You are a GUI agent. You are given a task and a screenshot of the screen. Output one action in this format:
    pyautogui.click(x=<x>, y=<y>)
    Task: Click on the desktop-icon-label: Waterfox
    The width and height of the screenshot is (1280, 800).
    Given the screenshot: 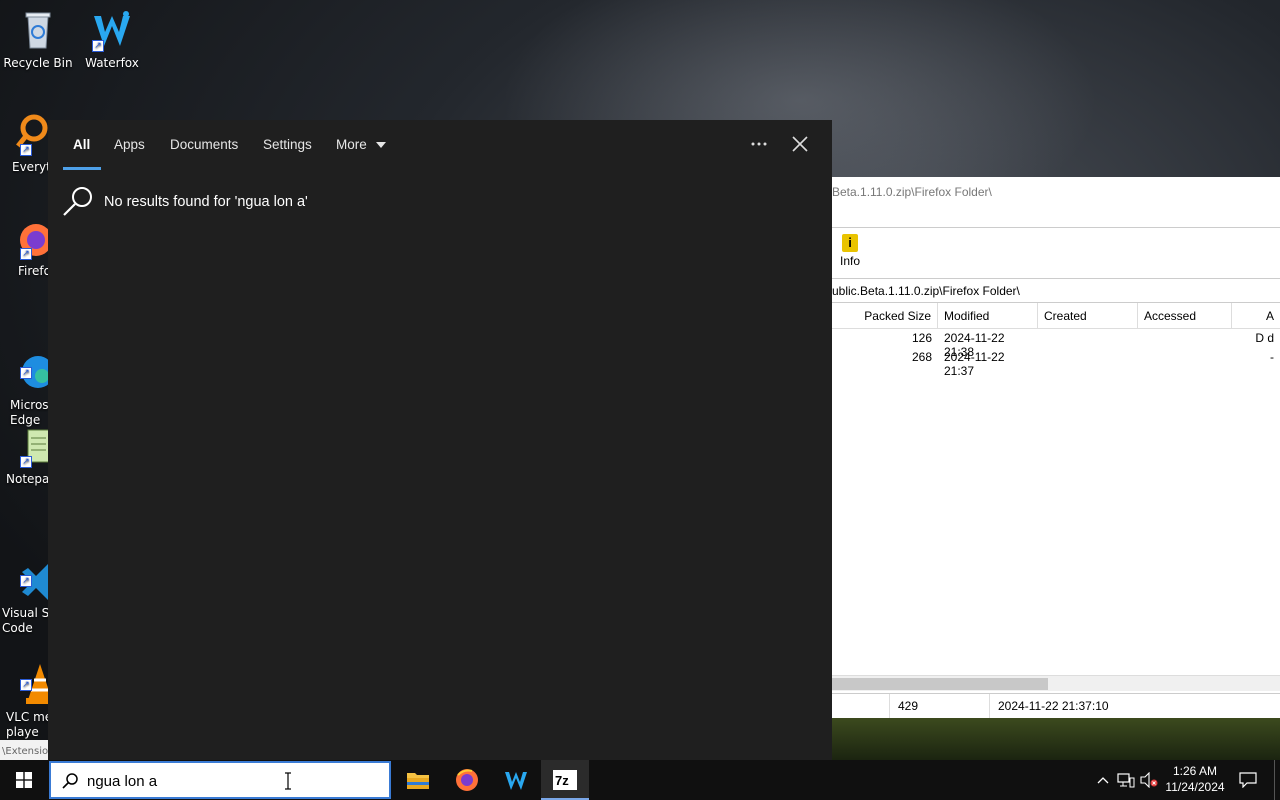 What is the action you would take?
    pyautogui.click(x=112, y=63)
    